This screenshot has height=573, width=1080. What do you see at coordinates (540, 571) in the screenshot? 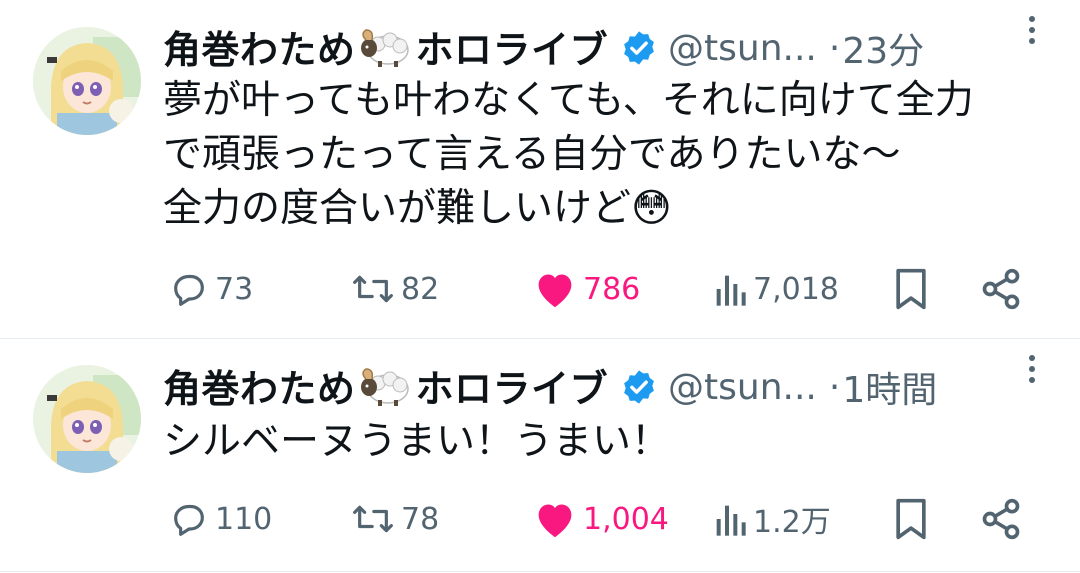
I see `divider` at bounding box center [540, 571].